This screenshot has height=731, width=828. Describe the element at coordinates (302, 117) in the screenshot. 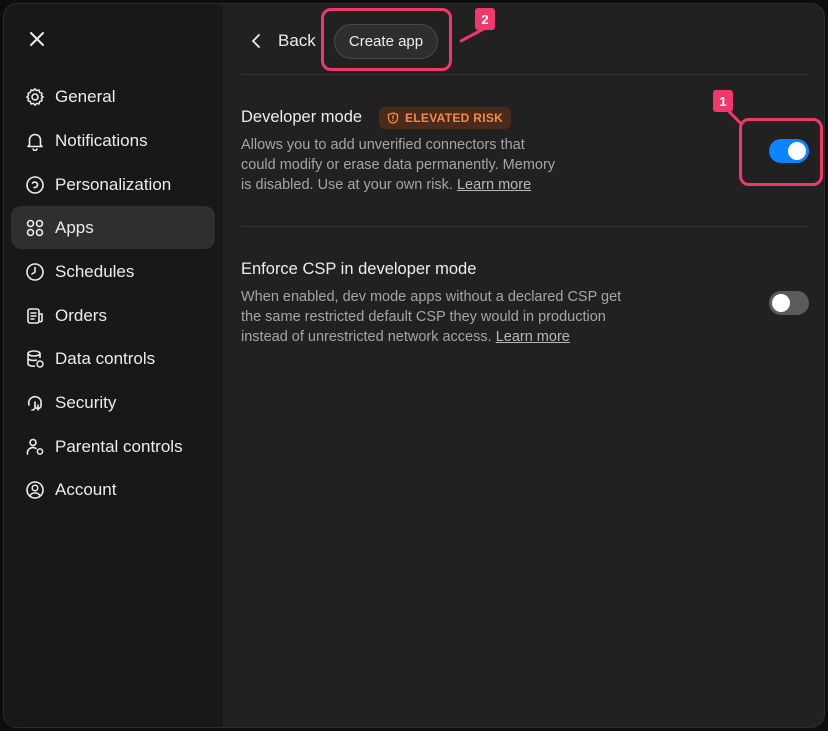

I see `developer-mode-title: Developer mode` at that location.